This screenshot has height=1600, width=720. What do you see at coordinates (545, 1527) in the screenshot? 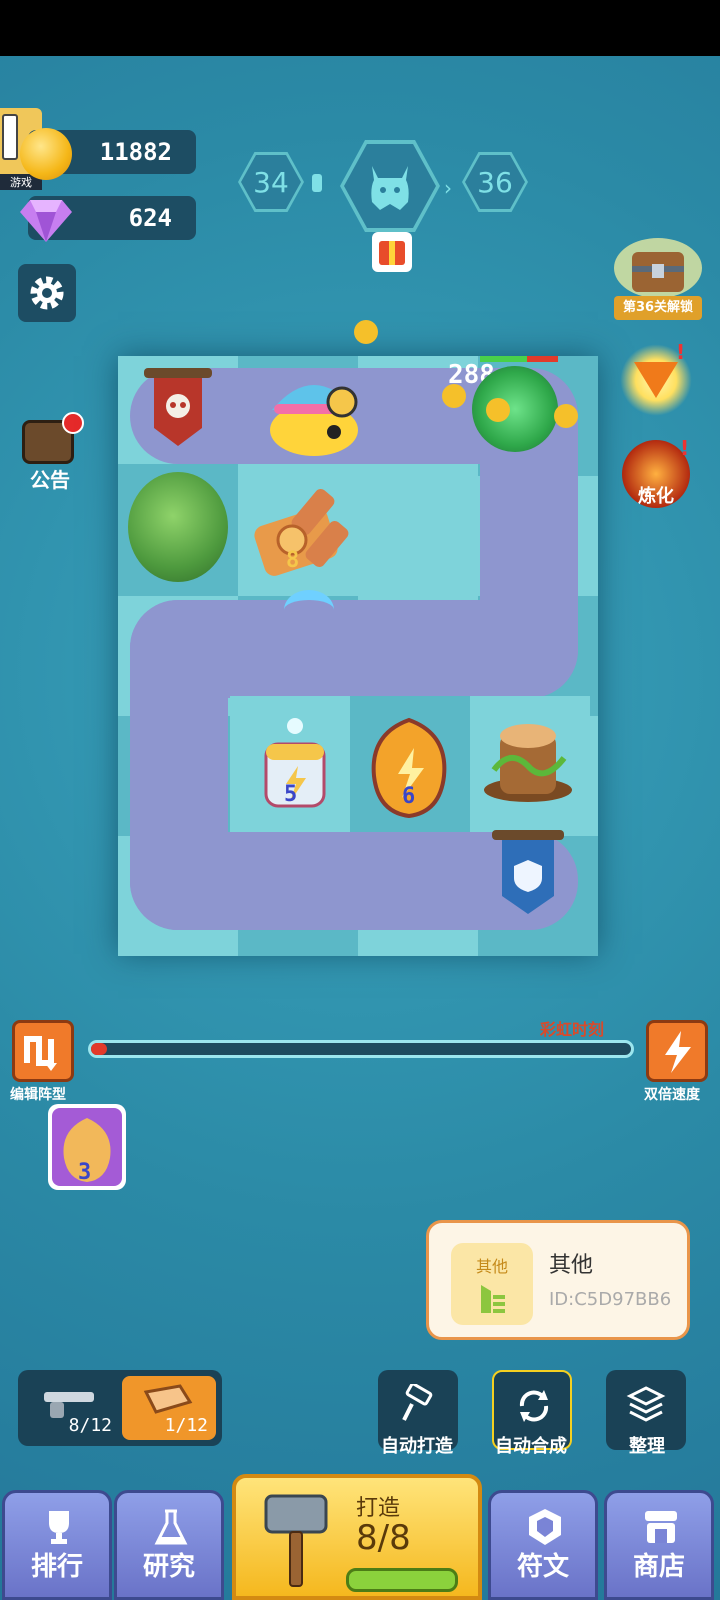
I see `rune-shield-icon` at bounding box center [545, 1527].